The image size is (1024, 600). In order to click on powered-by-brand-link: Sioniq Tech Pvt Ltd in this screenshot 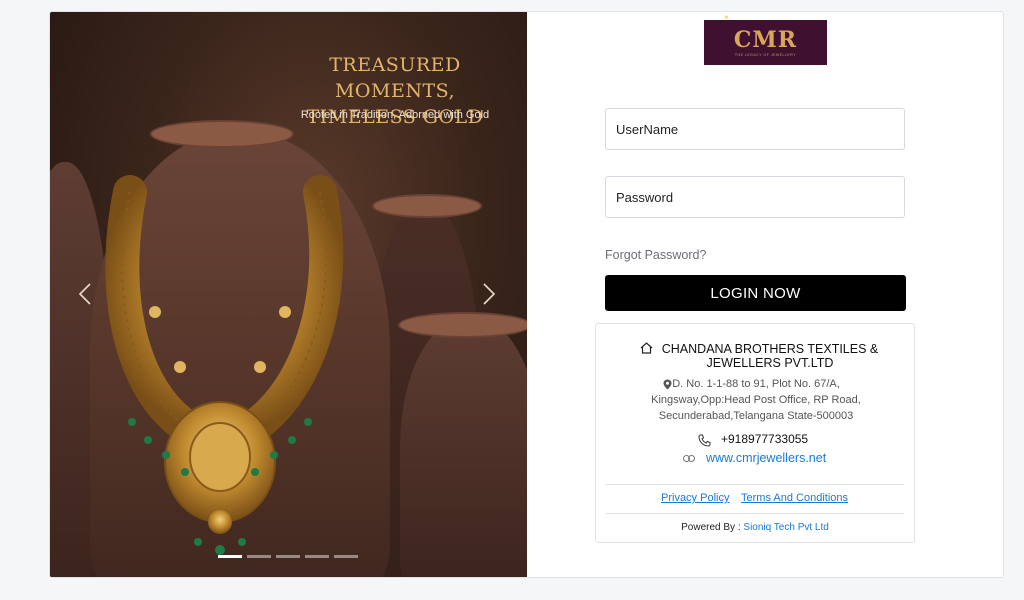, I will do `click(785, 527)`.